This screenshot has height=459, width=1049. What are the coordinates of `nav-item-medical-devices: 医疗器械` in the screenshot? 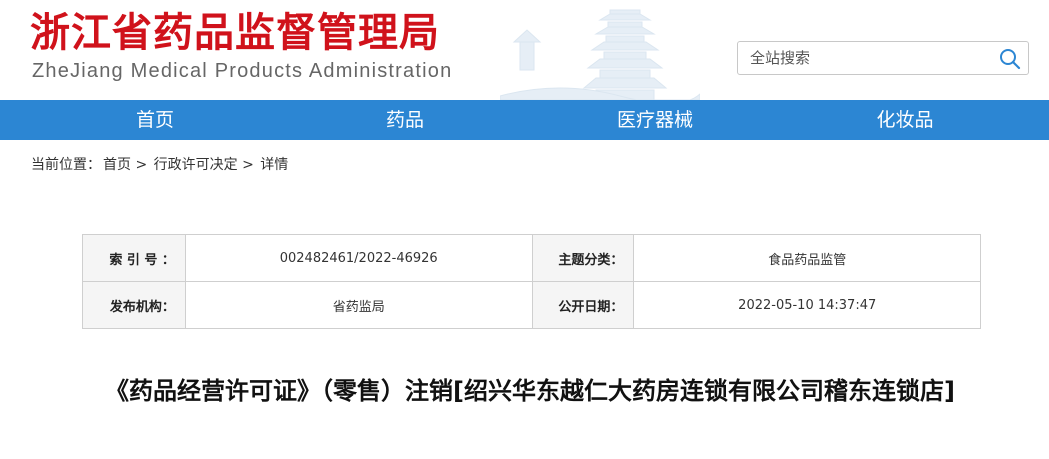 It's located at (655, 120).